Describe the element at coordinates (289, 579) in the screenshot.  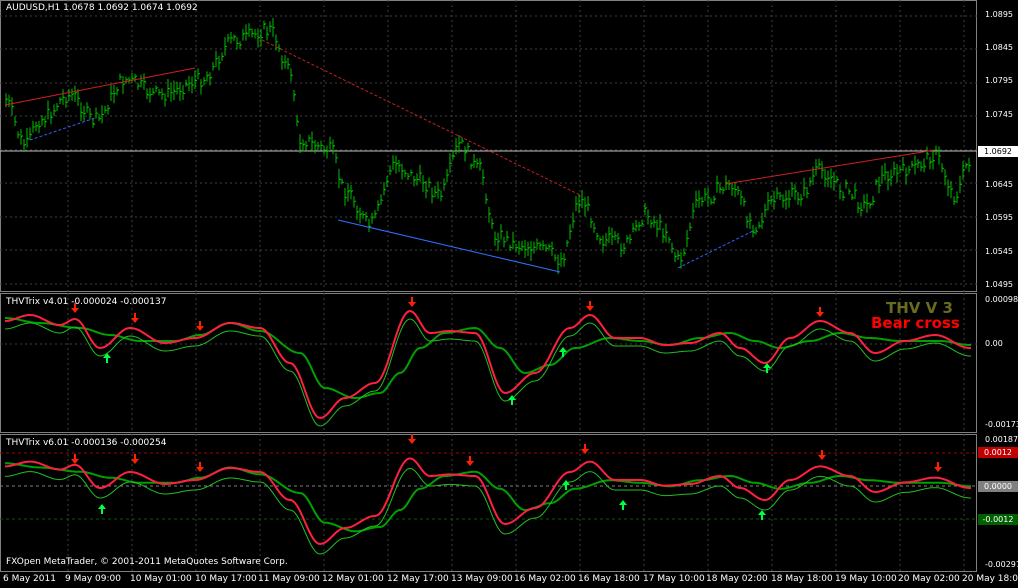
I see `time-axis-label: 11 May 09:00` at that location.